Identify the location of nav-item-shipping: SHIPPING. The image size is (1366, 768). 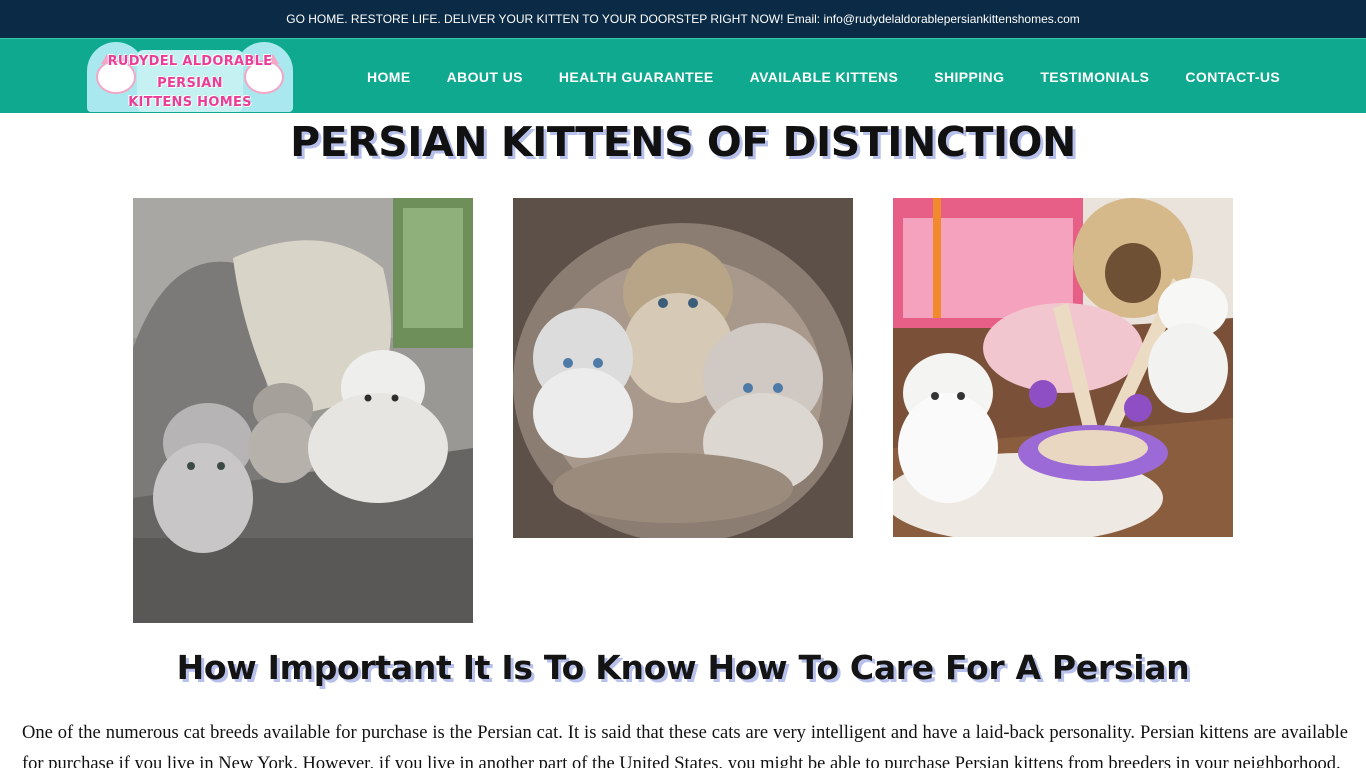
(969, 77).